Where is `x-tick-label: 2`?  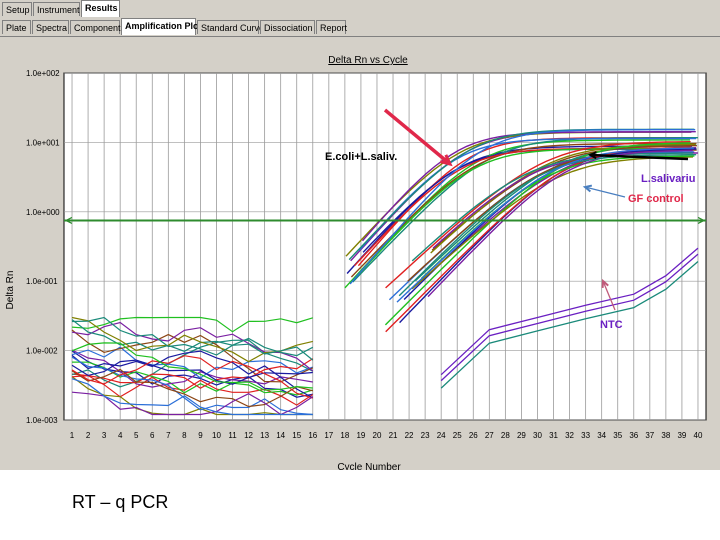
x-tick-label: 2 is located at coordinates (88, 435).